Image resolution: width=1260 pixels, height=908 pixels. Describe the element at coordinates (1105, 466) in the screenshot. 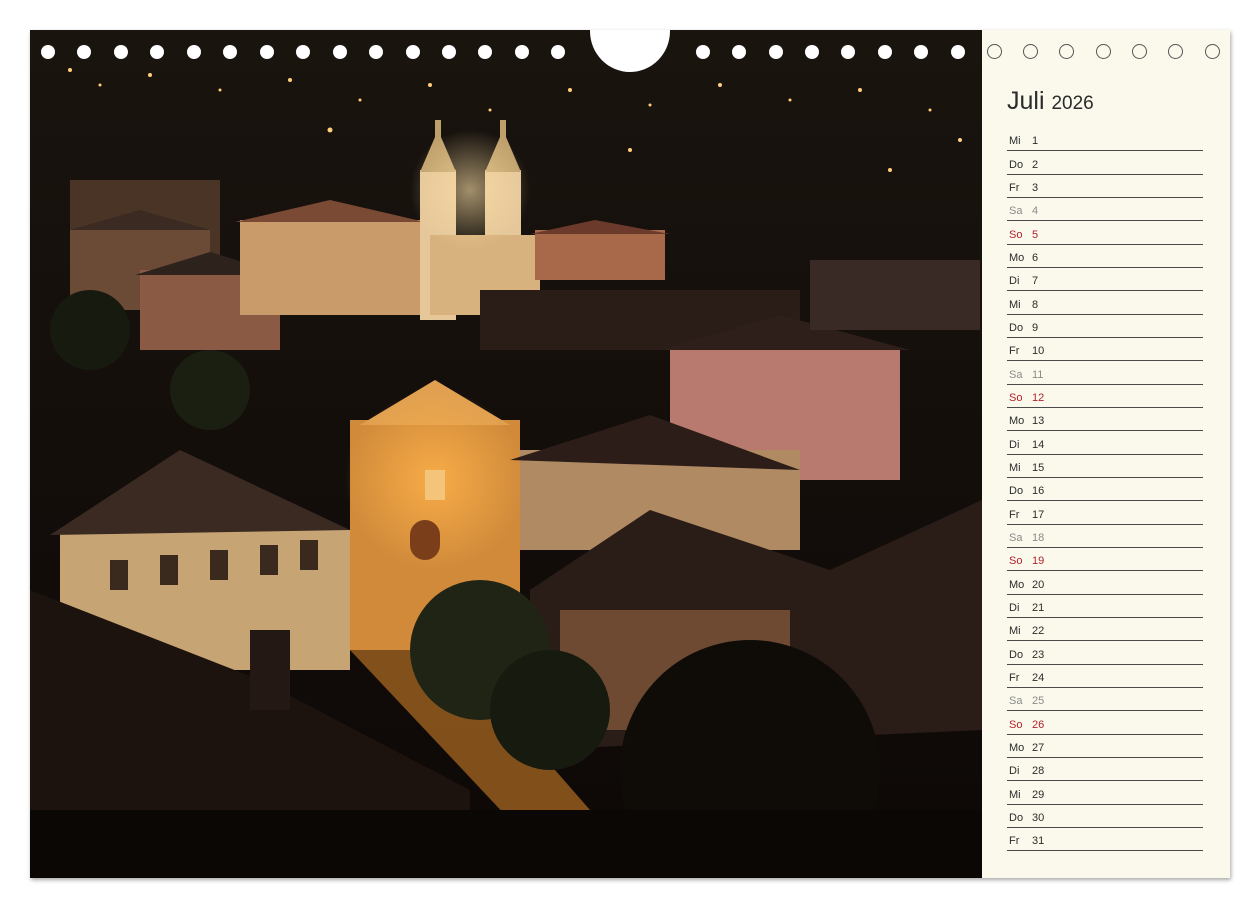

I see `day-row: Mi 15` at that location.